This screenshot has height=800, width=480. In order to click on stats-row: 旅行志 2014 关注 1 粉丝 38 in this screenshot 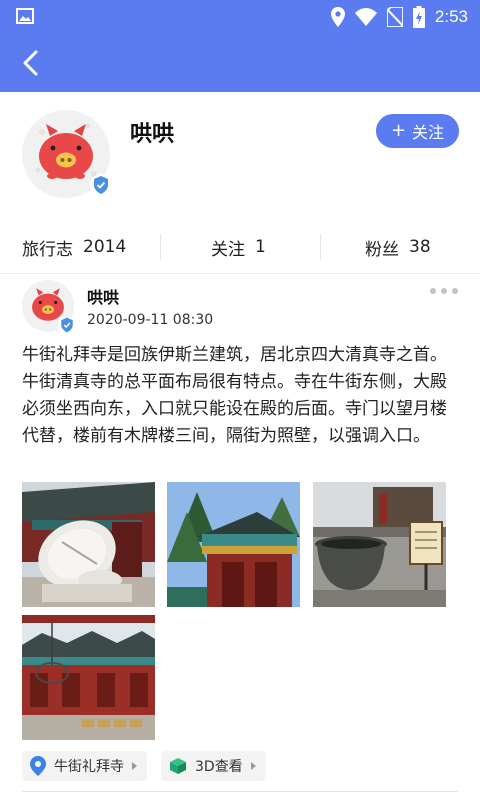, I will do `click(240, 247)`.